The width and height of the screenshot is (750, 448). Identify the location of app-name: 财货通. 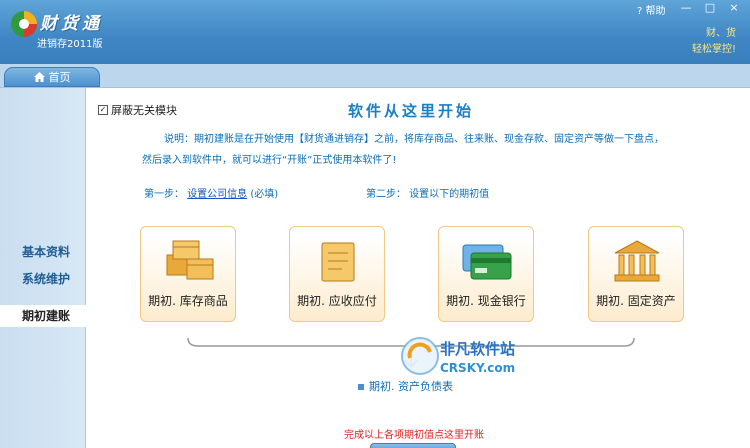
(71, 24).